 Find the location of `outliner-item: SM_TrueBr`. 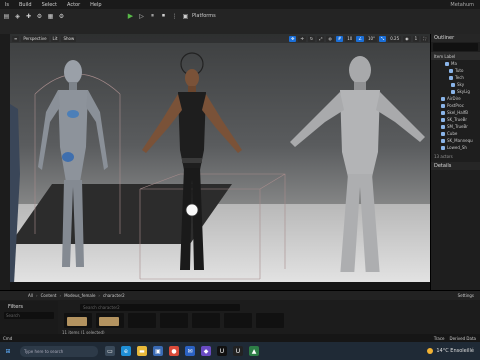

outliner-item: SM_TrueBr is located at coordinates (455, 126).